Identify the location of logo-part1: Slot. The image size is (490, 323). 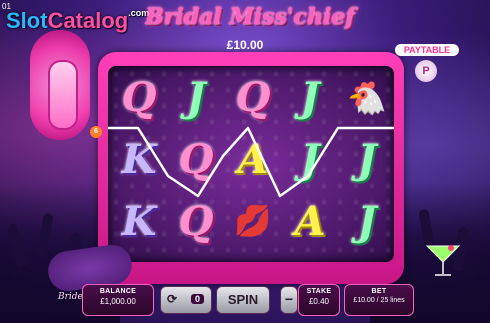
(27, 20).